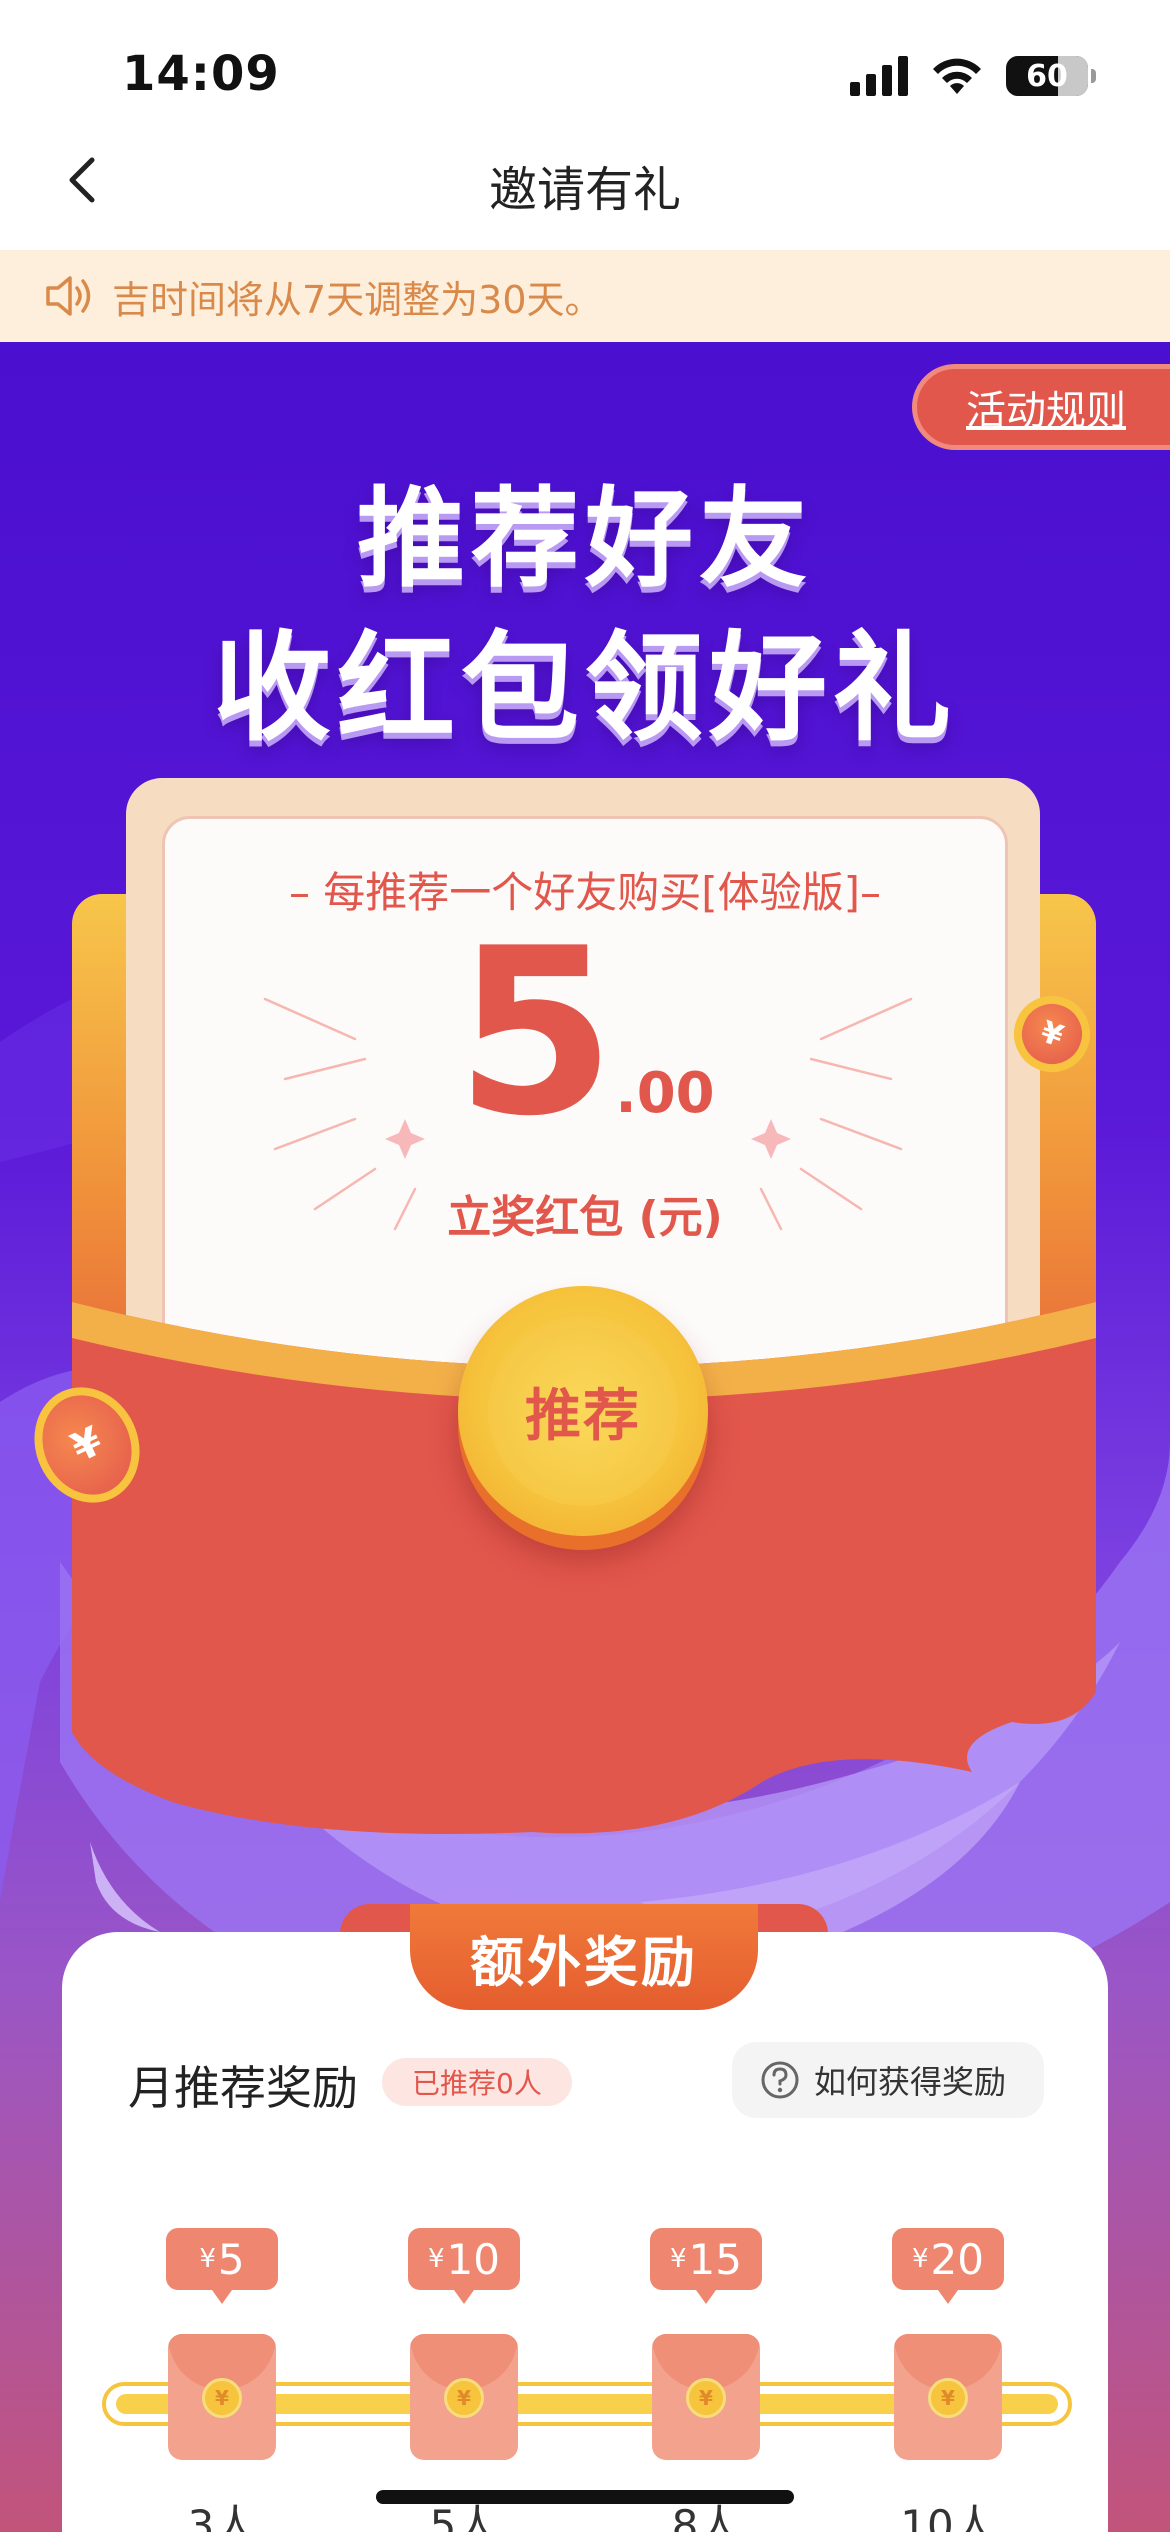  Describe the element at coordinates (584, 688) in the screenshot. I see `headline-line-2: 收红包领好礼` at that location.